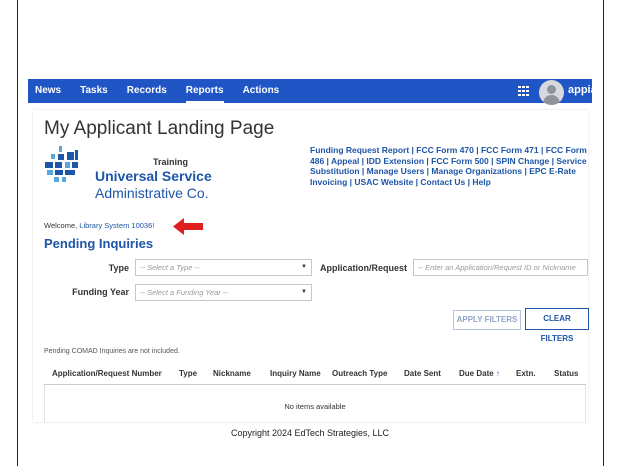  What do you see at coordinates (152, 193) in the screenshot?
I see `org-name-line2: Administrative Co.` at bounding box center [152, 193].